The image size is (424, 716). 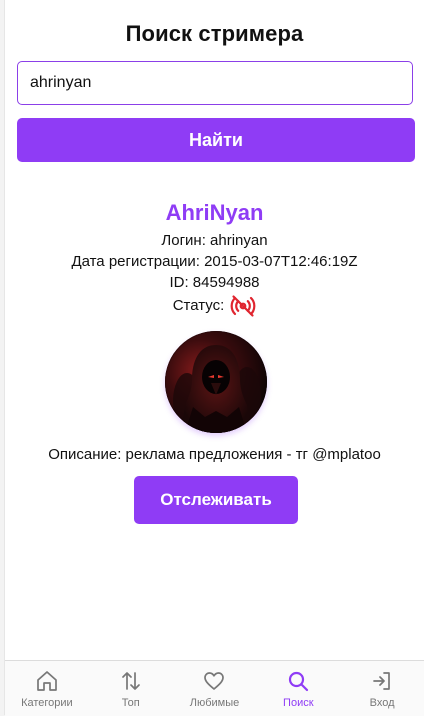 I want to click on streamer-id: ID: 84594988, so click(x=214, y=282).